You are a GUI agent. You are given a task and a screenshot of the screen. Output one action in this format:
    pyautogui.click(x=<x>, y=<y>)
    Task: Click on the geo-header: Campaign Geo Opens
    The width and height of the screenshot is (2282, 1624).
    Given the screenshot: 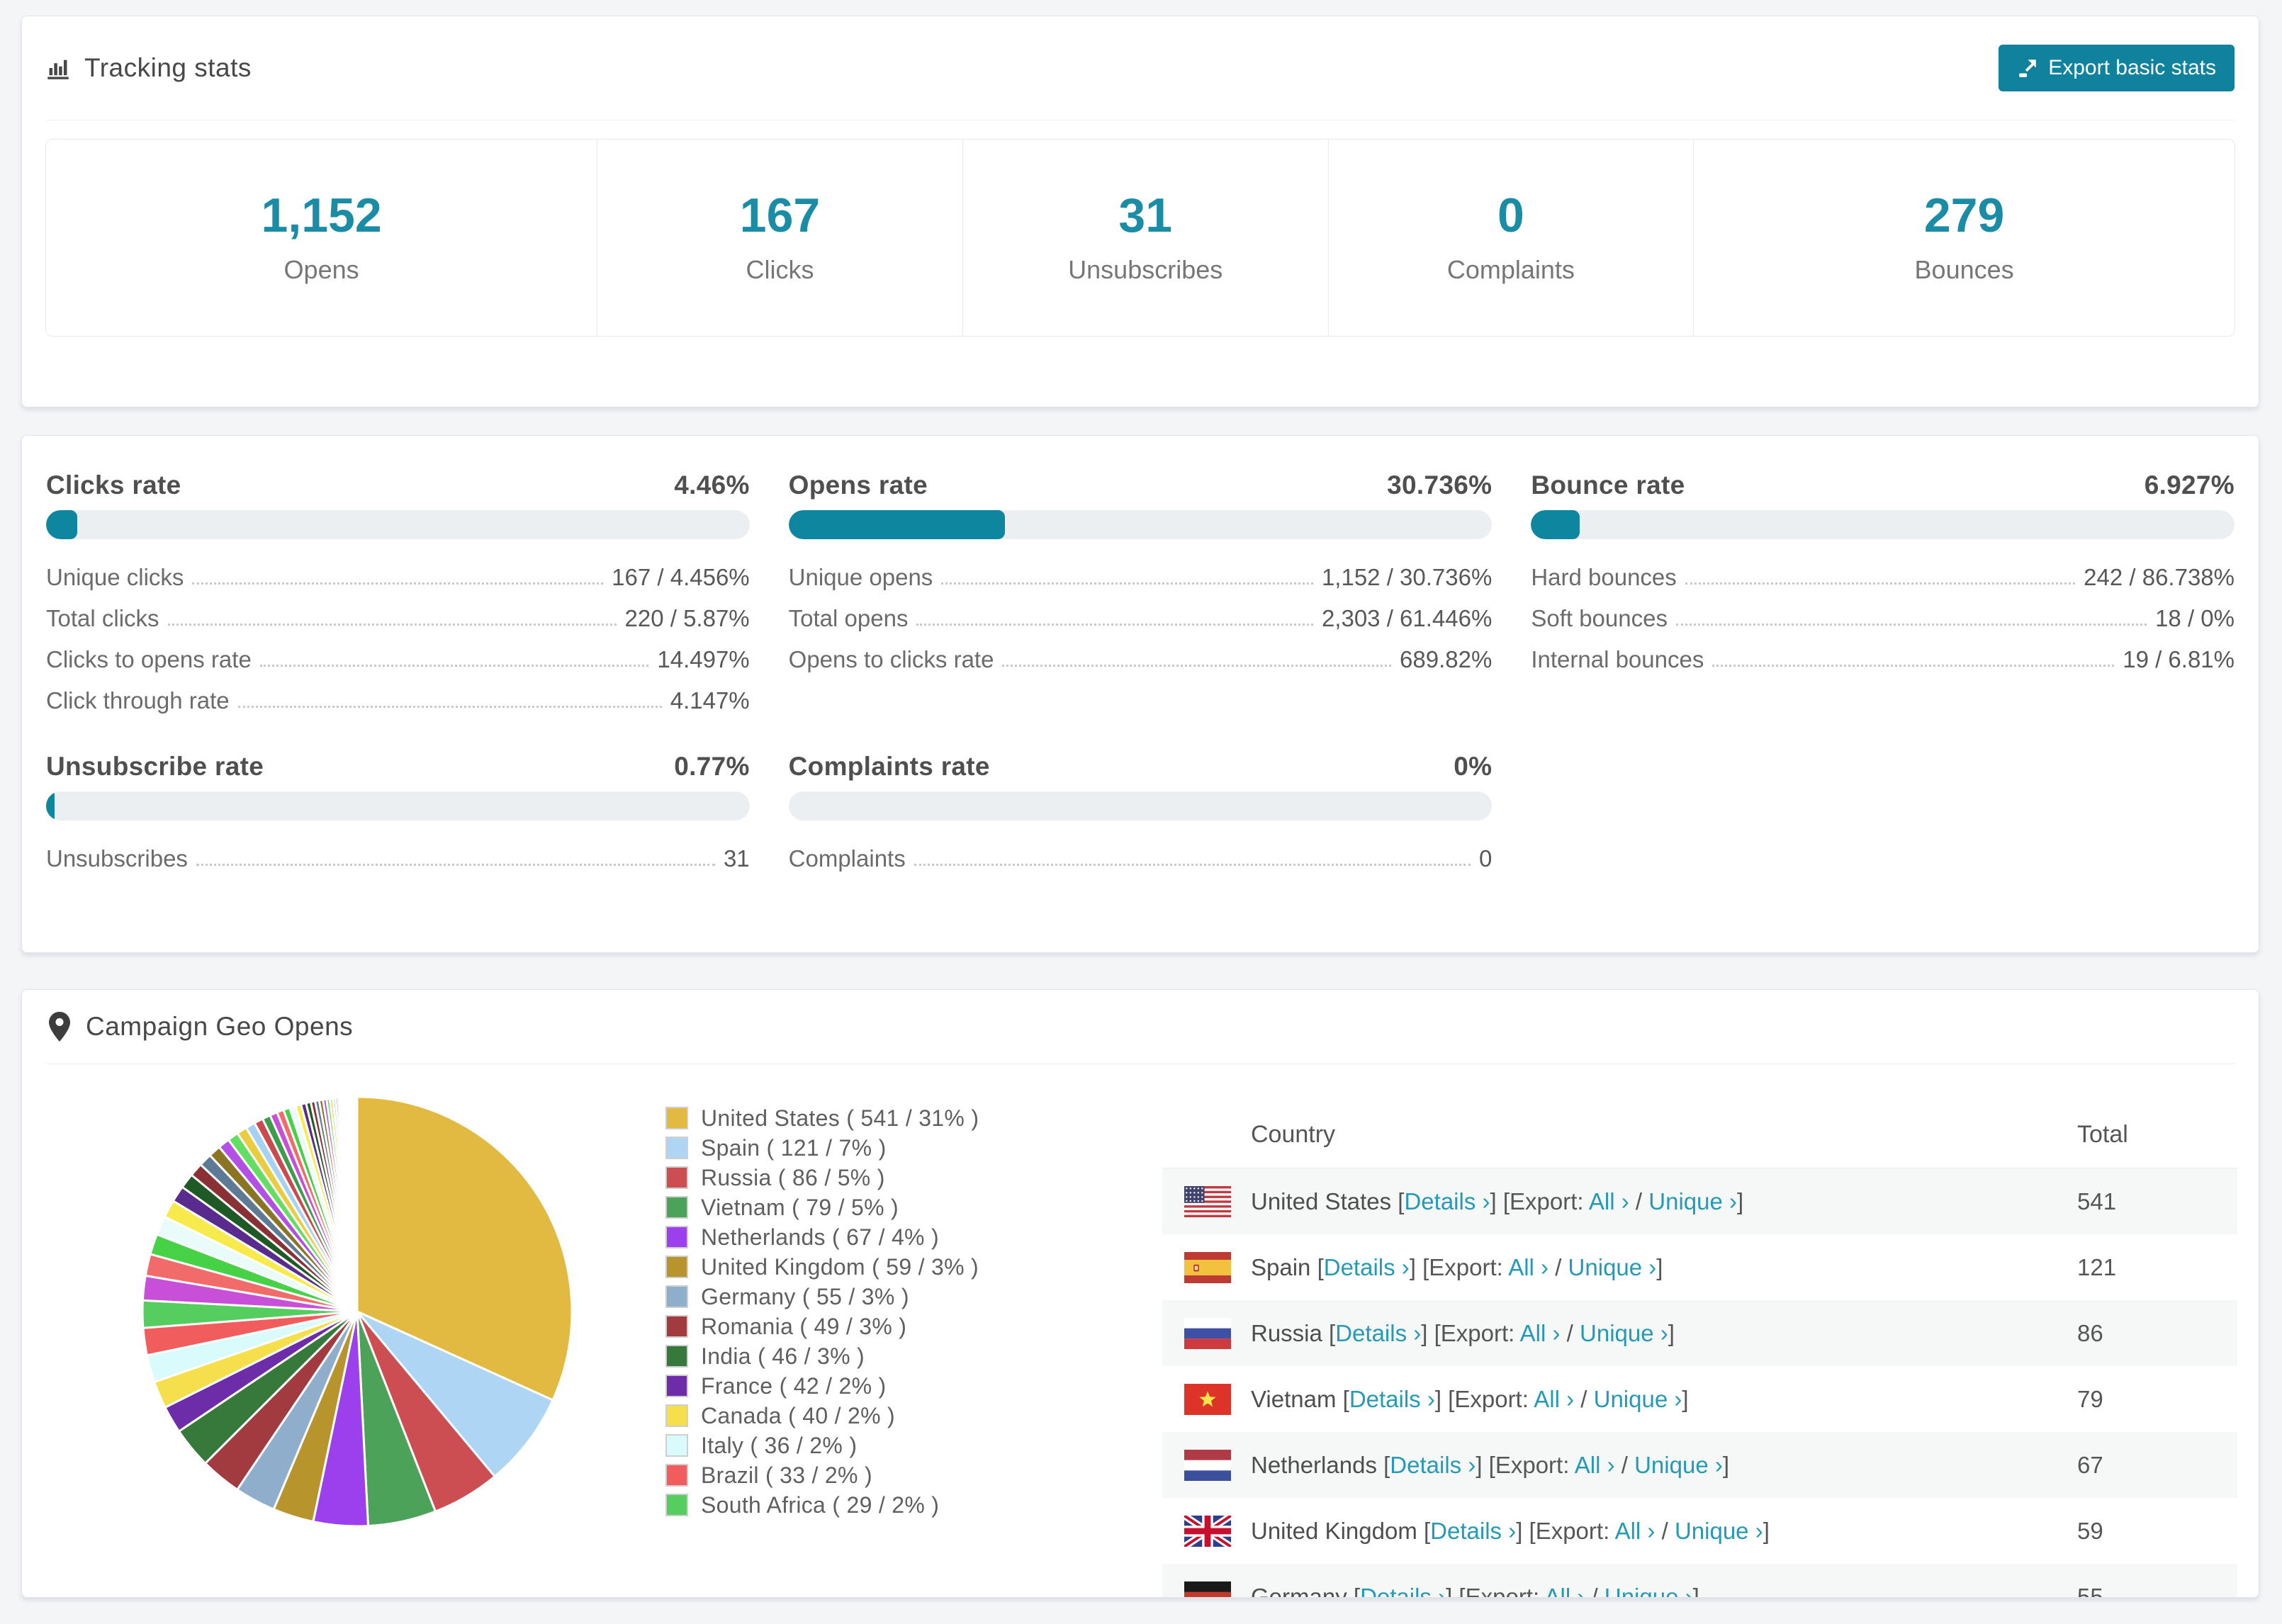 What is the action you would take?
    pyautogui.click(x=1140, y=1027)
    